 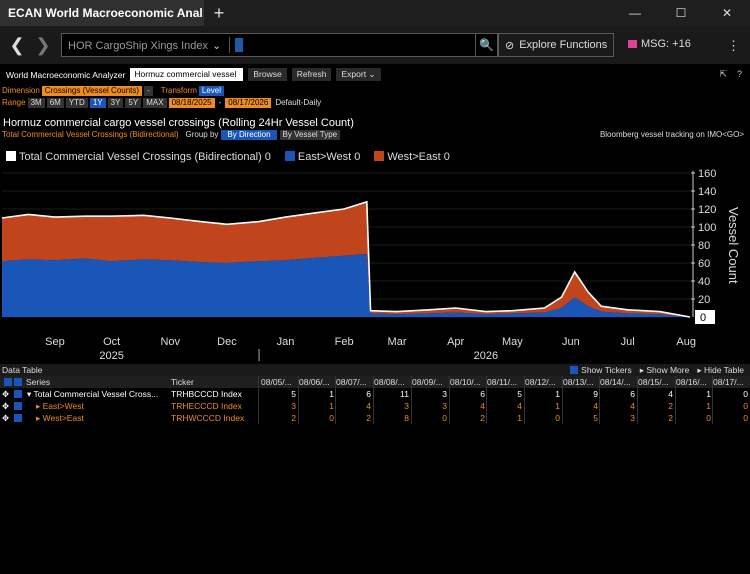 What do you see at coordinates (36, 102) in the screenshot?
I see `range-button-3m: 3M` at bounding box center [36, 102].